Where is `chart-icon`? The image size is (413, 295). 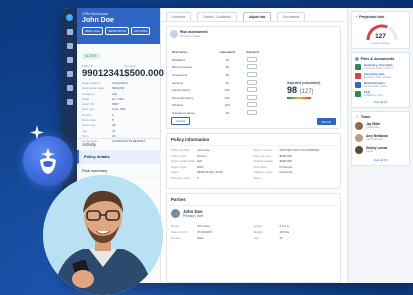 chart-icon is located at coordinates (69, 88).